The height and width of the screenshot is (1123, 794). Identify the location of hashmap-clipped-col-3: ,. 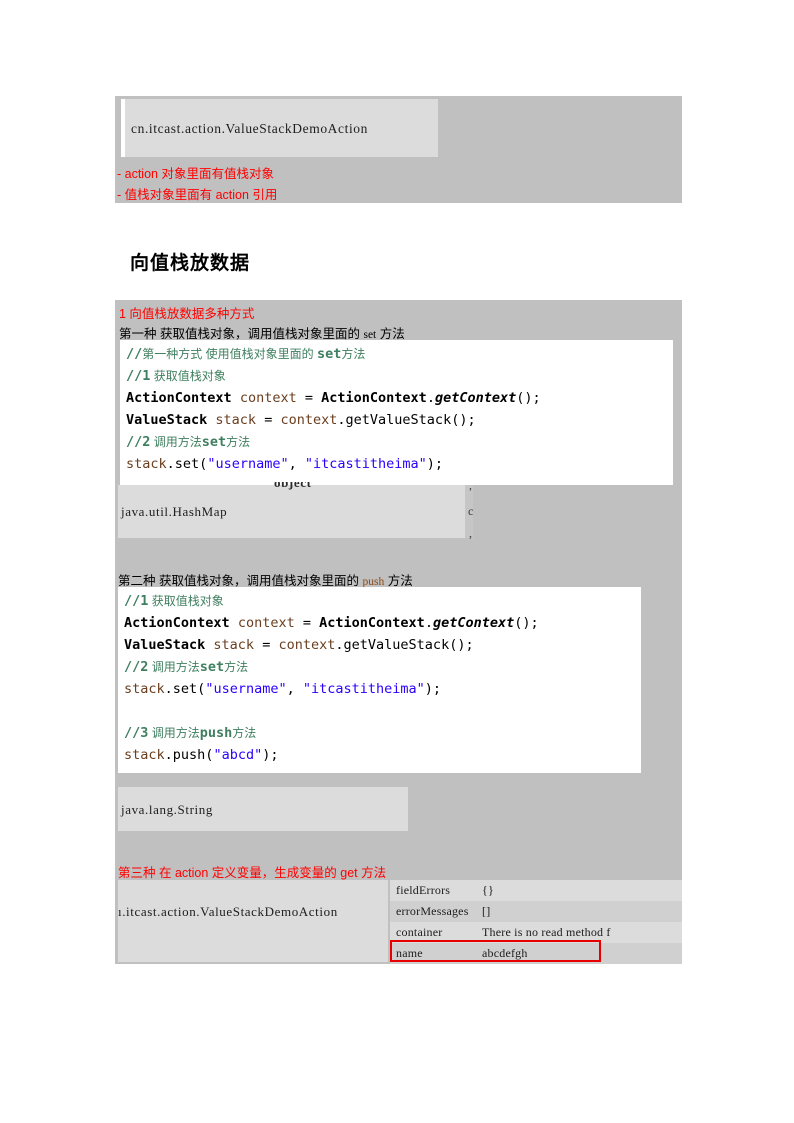
(471, 533).